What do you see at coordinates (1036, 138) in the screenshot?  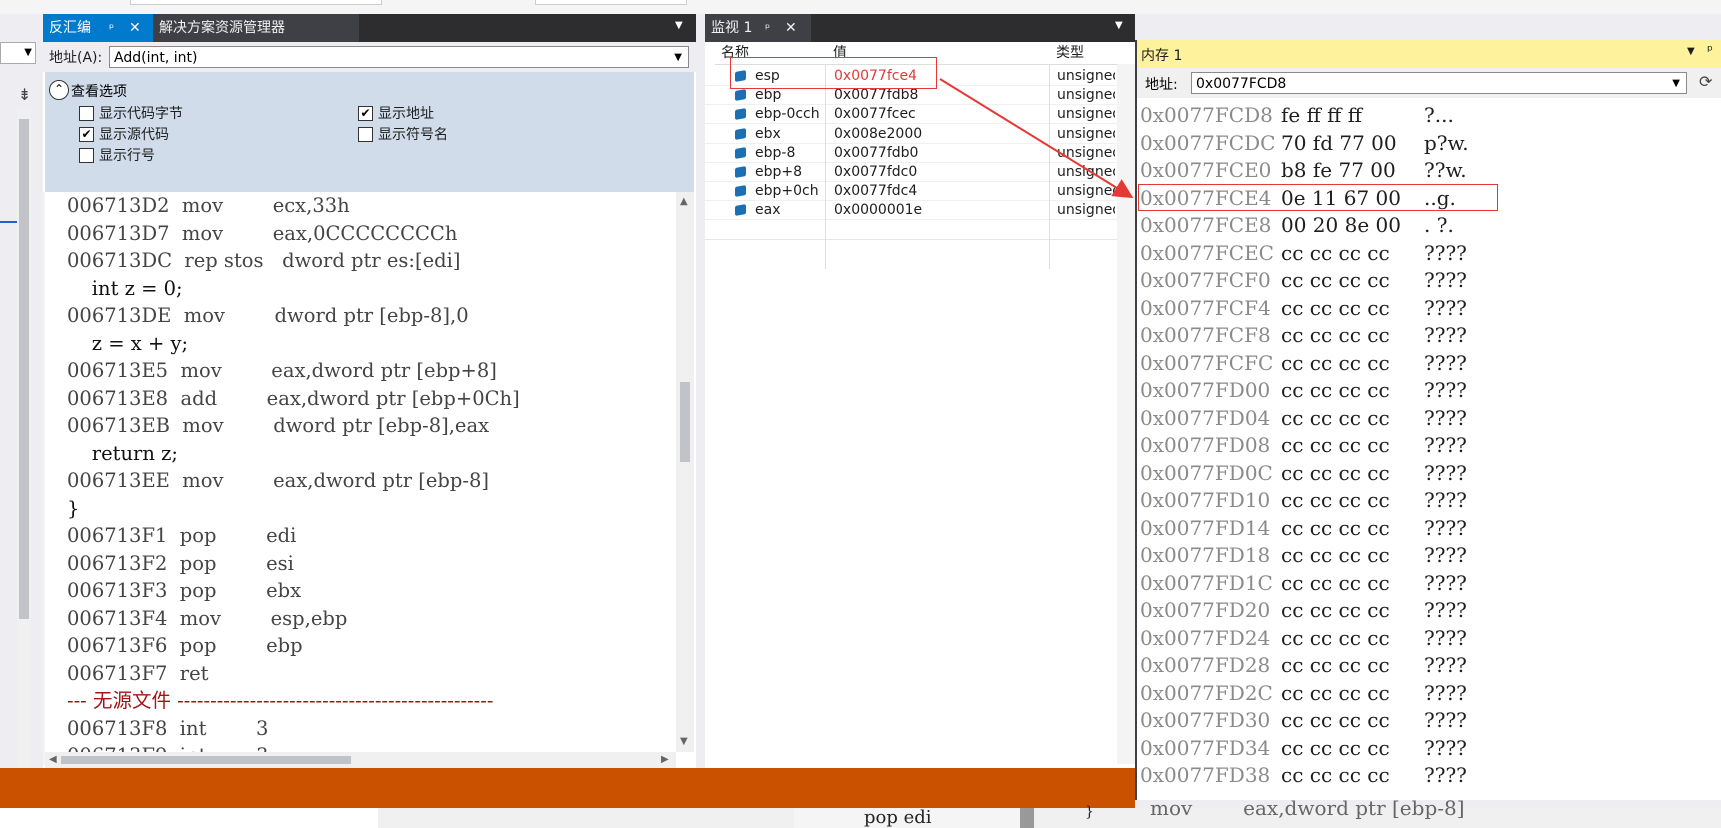 I see `annotation-arrow` at bounding box center [1036, 138].